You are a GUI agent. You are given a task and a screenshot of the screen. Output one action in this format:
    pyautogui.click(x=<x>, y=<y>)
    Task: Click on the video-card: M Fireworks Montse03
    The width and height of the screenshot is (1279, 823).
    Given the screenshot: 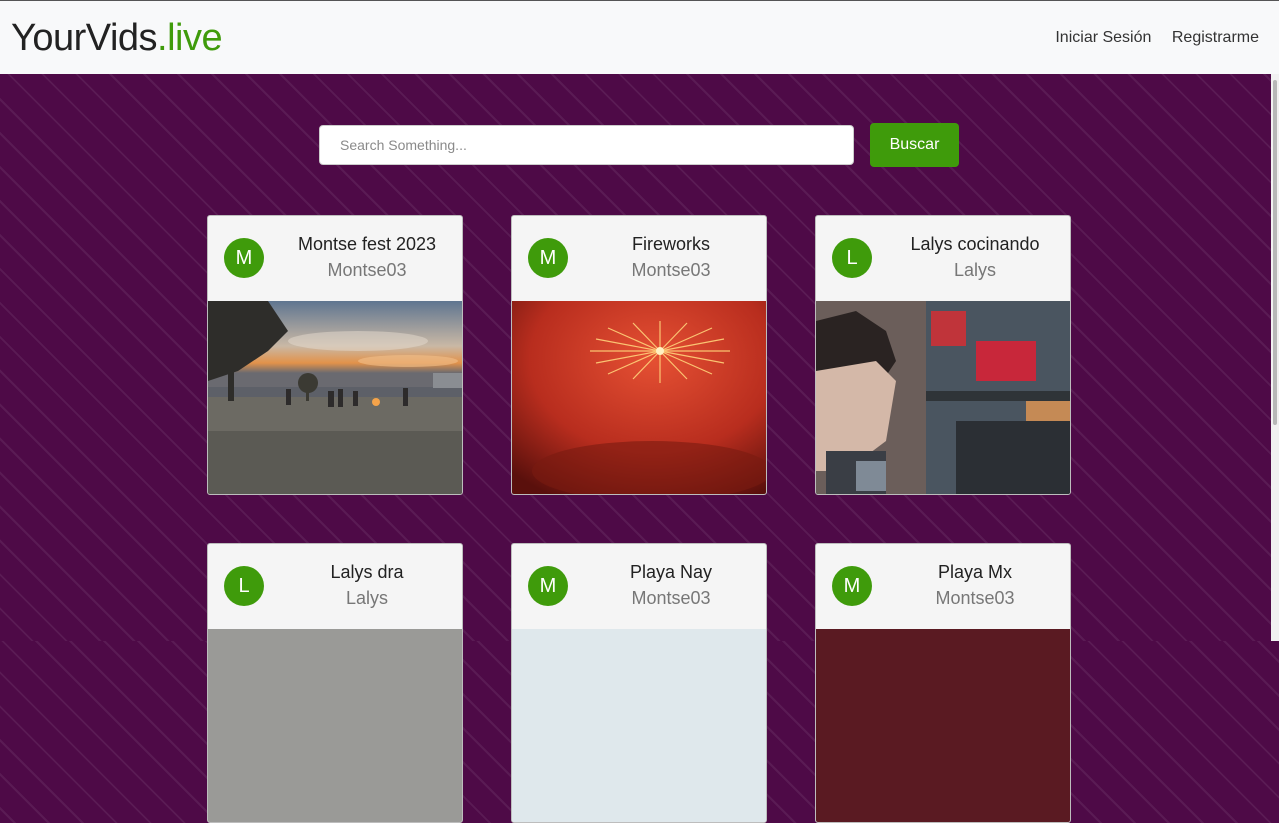 What is the action you would take?
    pyautogui.click(x=639, y=355)
    